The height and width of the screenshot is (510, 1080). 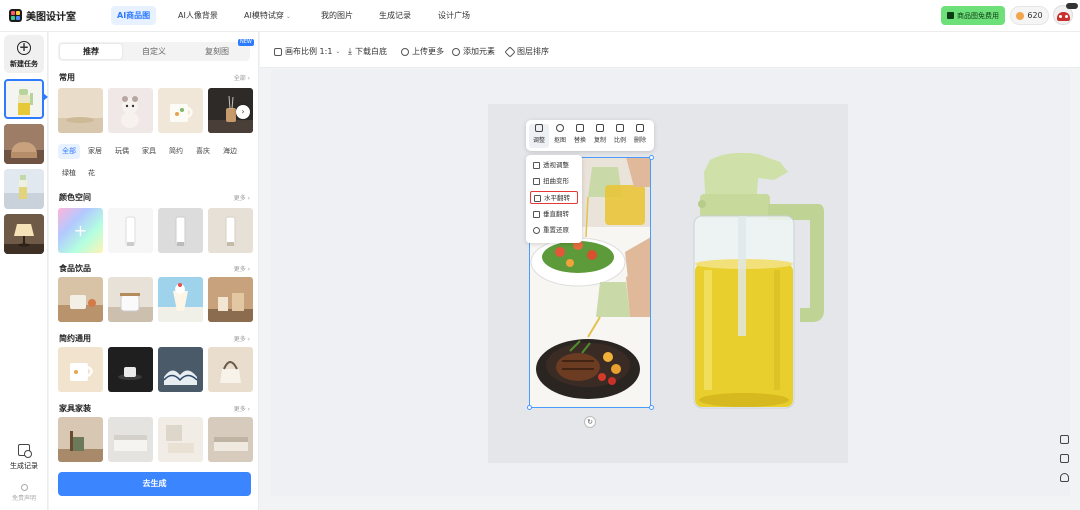 I want to click on menu-flip-vertical: 垂直翻转, so click(x=554, y=214).